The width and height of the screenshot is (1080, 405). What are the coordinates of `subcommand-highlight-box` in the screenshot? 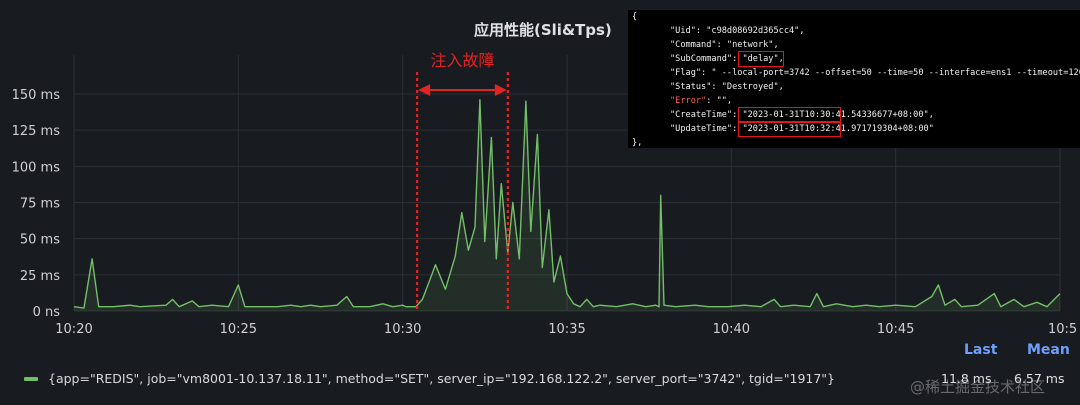 It's located at (761, 59).